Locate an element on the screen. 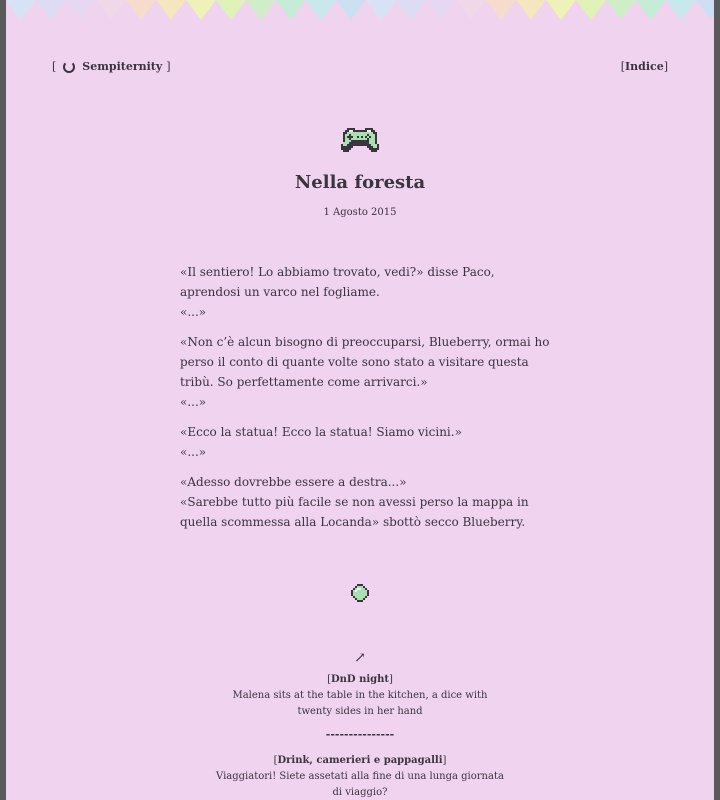 The image size is (720, 800). top-nav: [ Sempiternity ] [Indice] is located at coordinates (360, 68).